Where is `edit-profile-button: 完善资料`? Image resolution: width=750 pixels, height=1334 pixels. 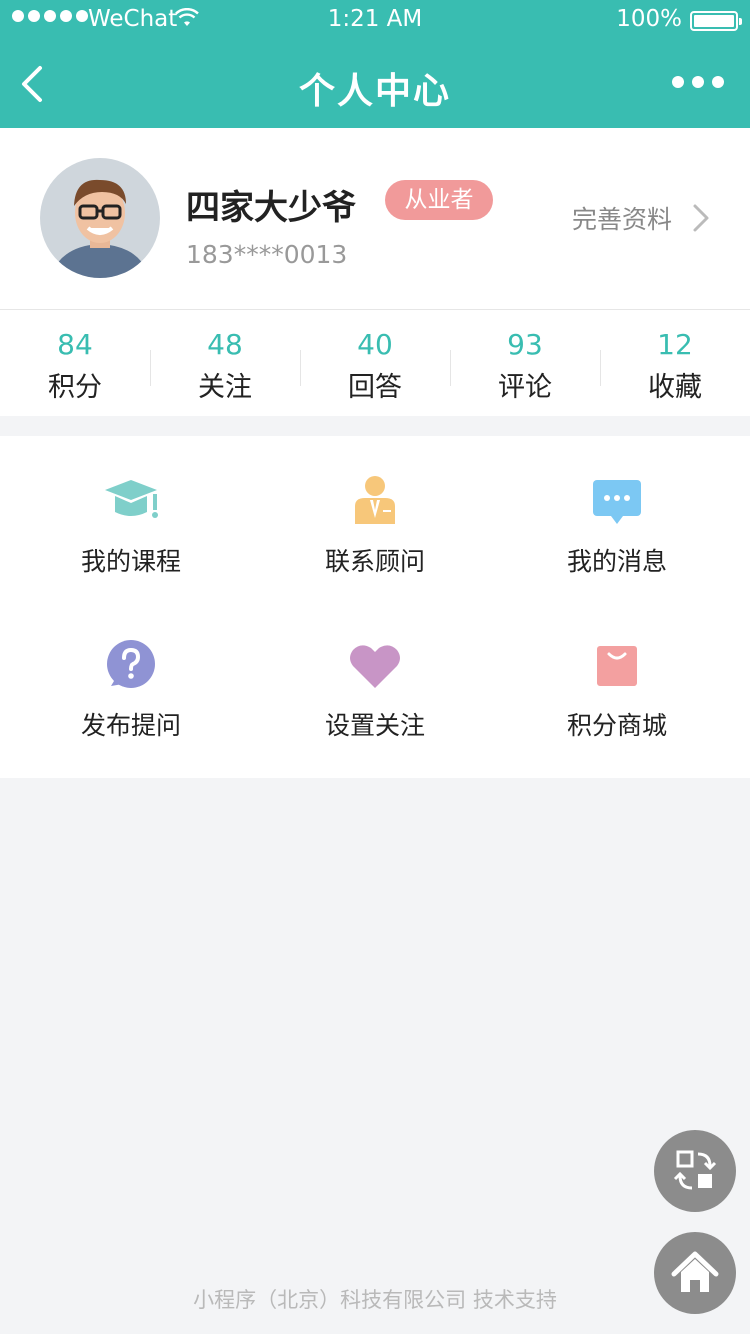
edit-profile-button: 完善资料 is located at coordinates (641, 218).